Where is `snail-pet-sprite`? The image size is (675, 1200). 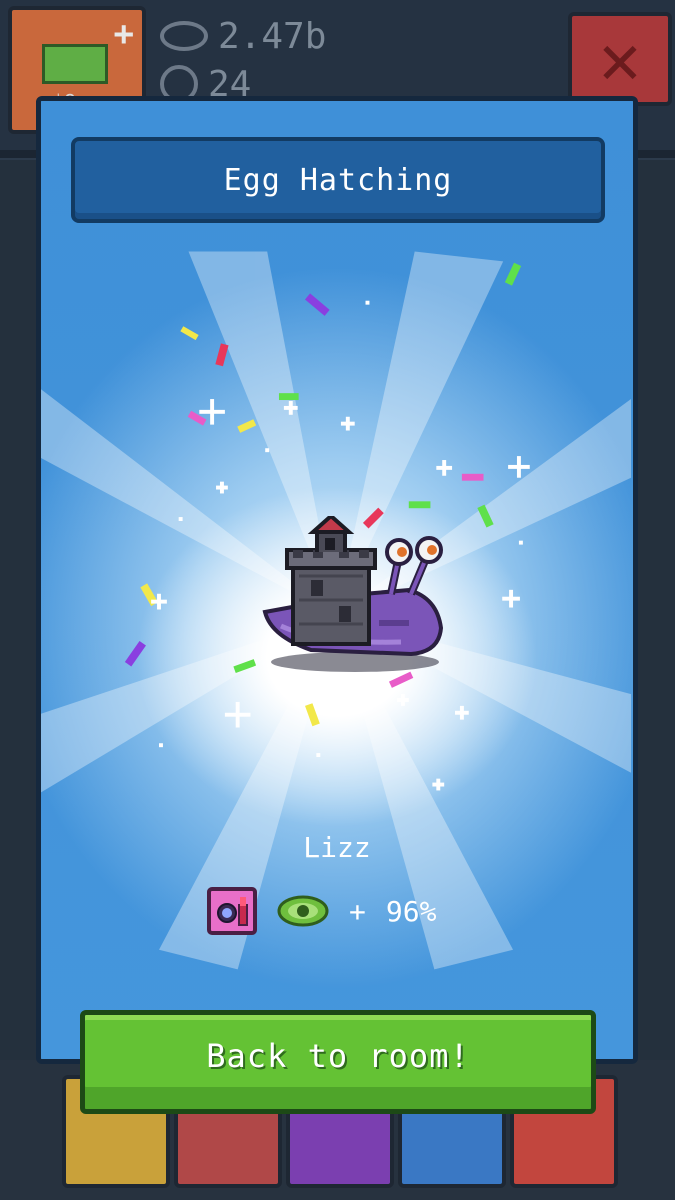
snail-pet-sprite is located at coordinates (353, 594).